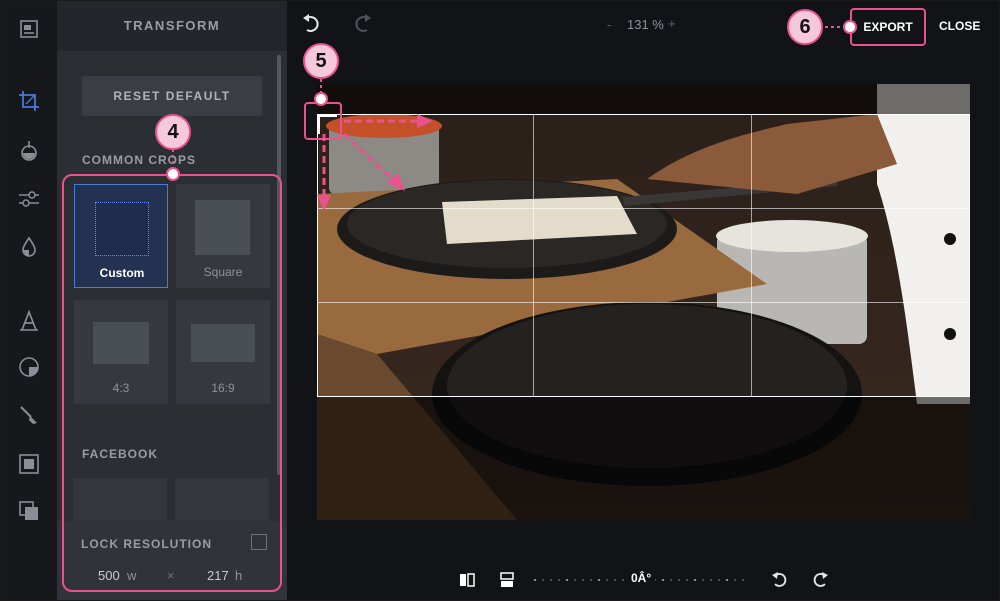 The height and width of the screenshot is (601, 1000). I want to click on filter-icon, so click(29, 151).